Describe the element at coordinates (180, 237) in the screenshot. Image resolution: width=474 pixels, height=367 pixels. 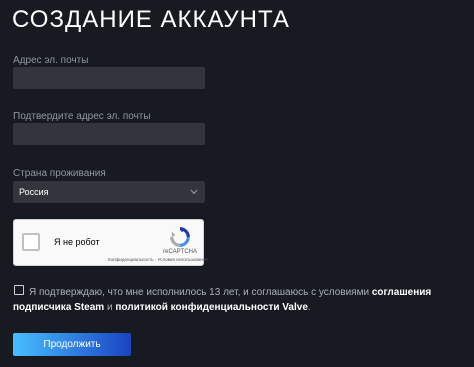
I see `recaptcha-logo-icon` at that location.